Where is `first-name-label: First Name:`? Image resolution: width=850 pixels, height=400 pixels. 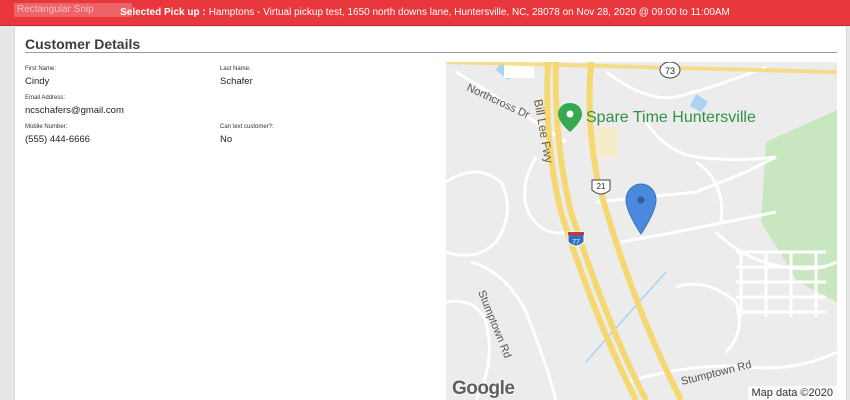
first-name-label: First Name: is located at coordinates (41, 69).